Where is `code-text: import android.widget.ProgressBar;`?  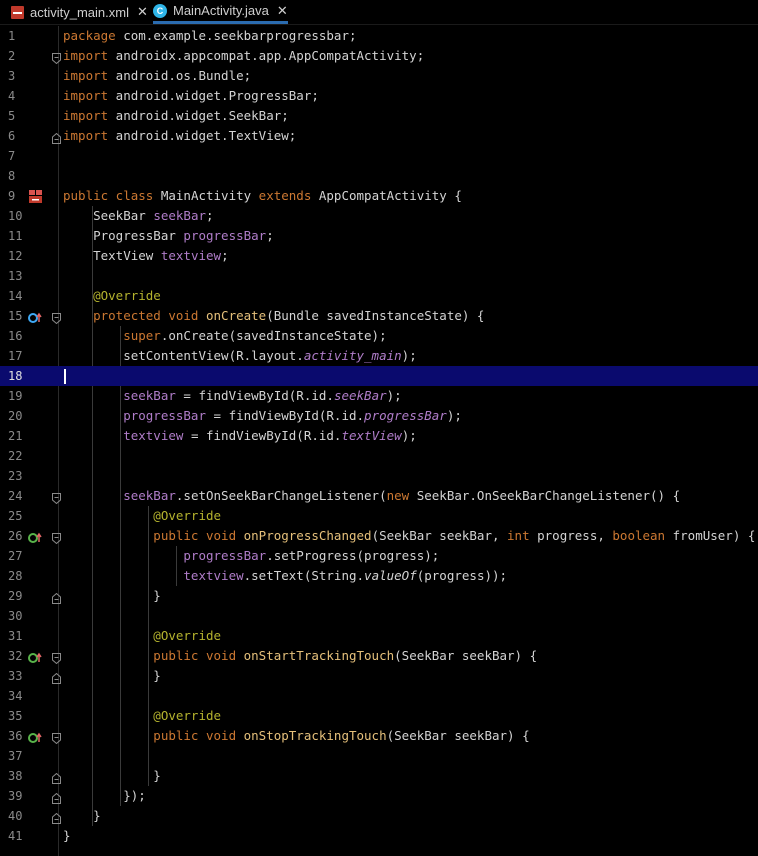 code-text: import android.widget.ProgressBar; is located at coordinates (191, 96).